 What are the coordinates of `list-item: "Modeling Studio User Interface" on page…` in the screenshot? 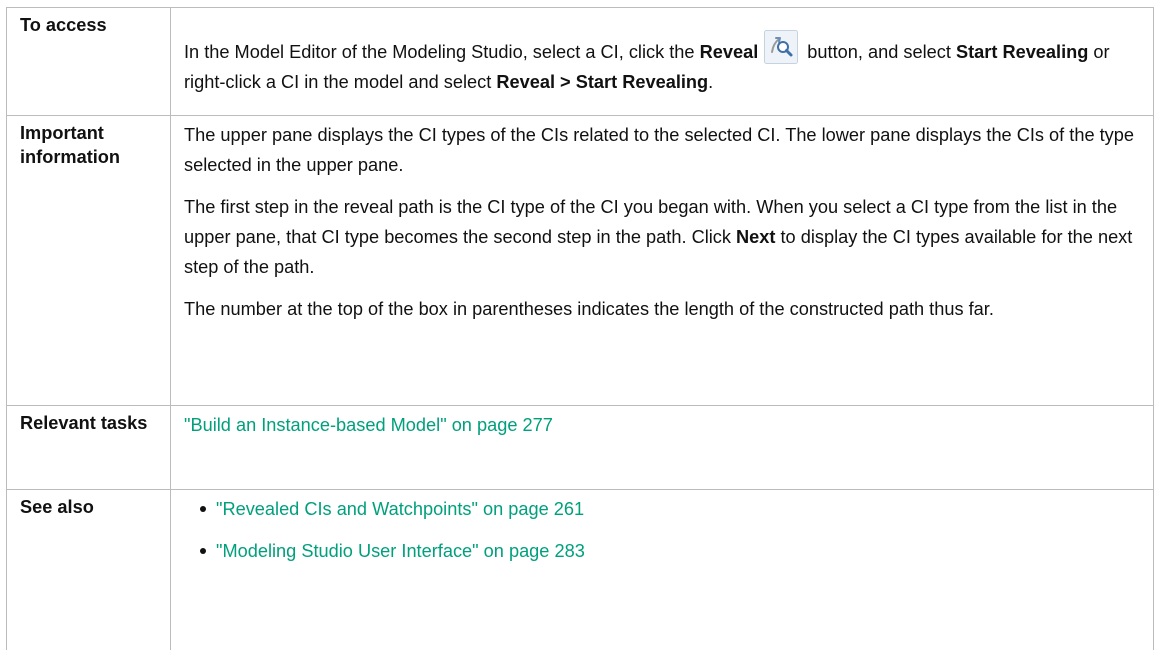 It's located at (663, 551).